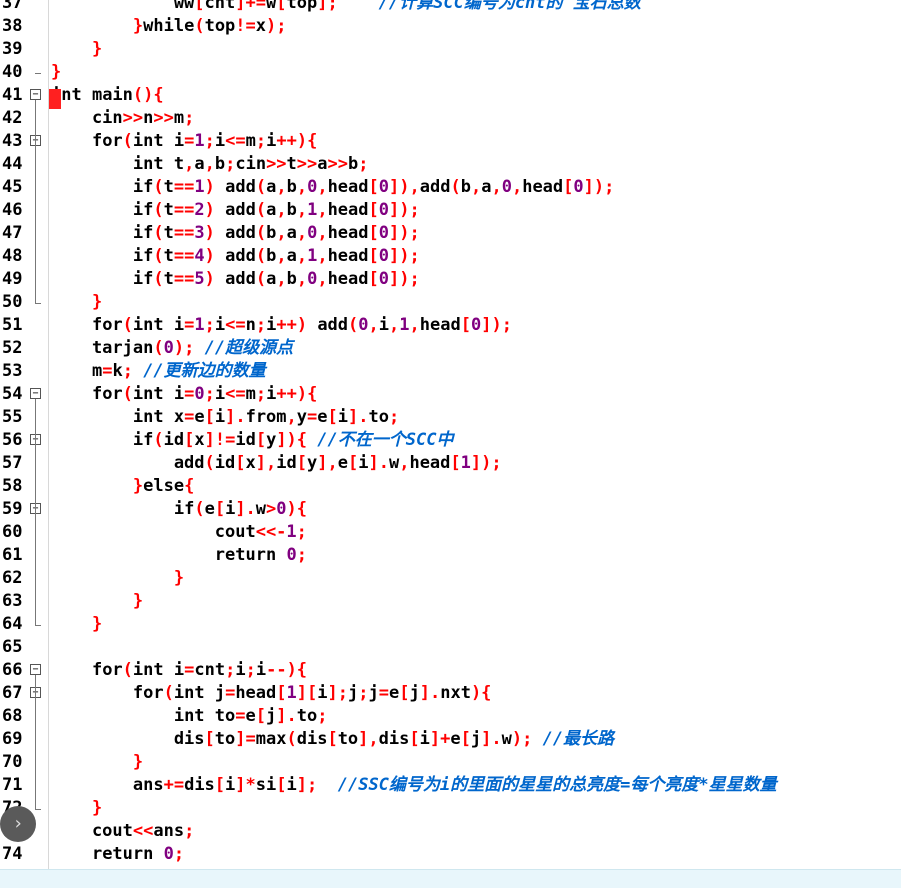 The image size is (901, 888). I want to click on code-line: 46 if(t==2) add(a,b,1,head[0]);, so click(450, 210).